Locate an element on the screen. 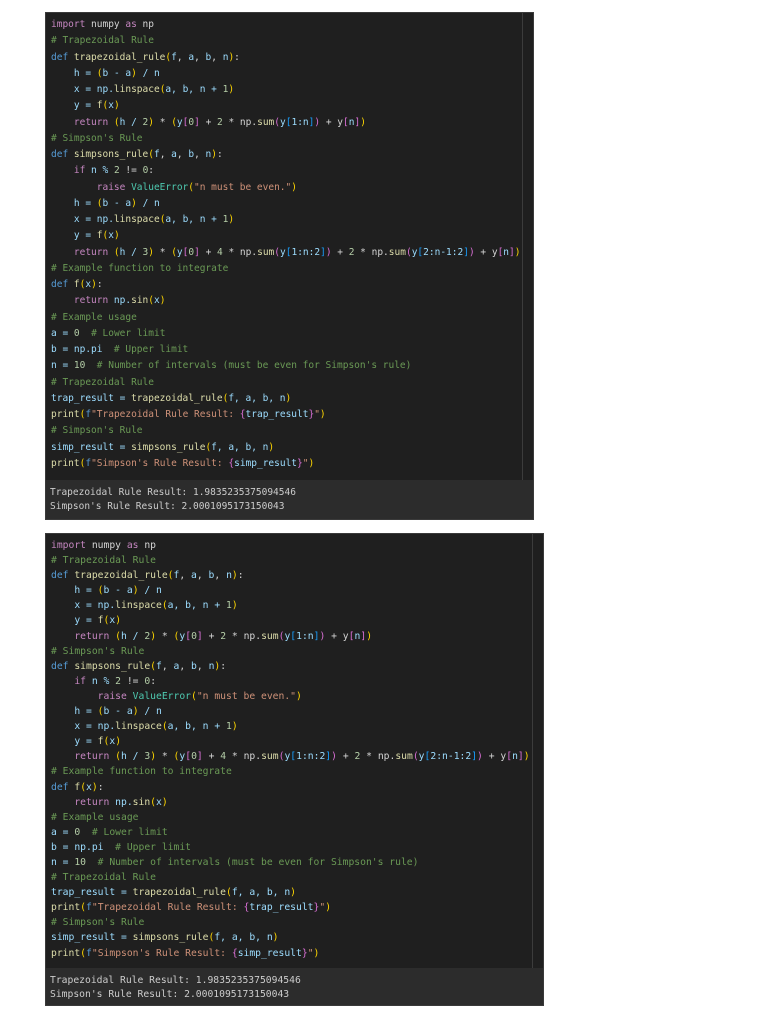  code-token: # Upper limit is located at coordinates (147, 847).